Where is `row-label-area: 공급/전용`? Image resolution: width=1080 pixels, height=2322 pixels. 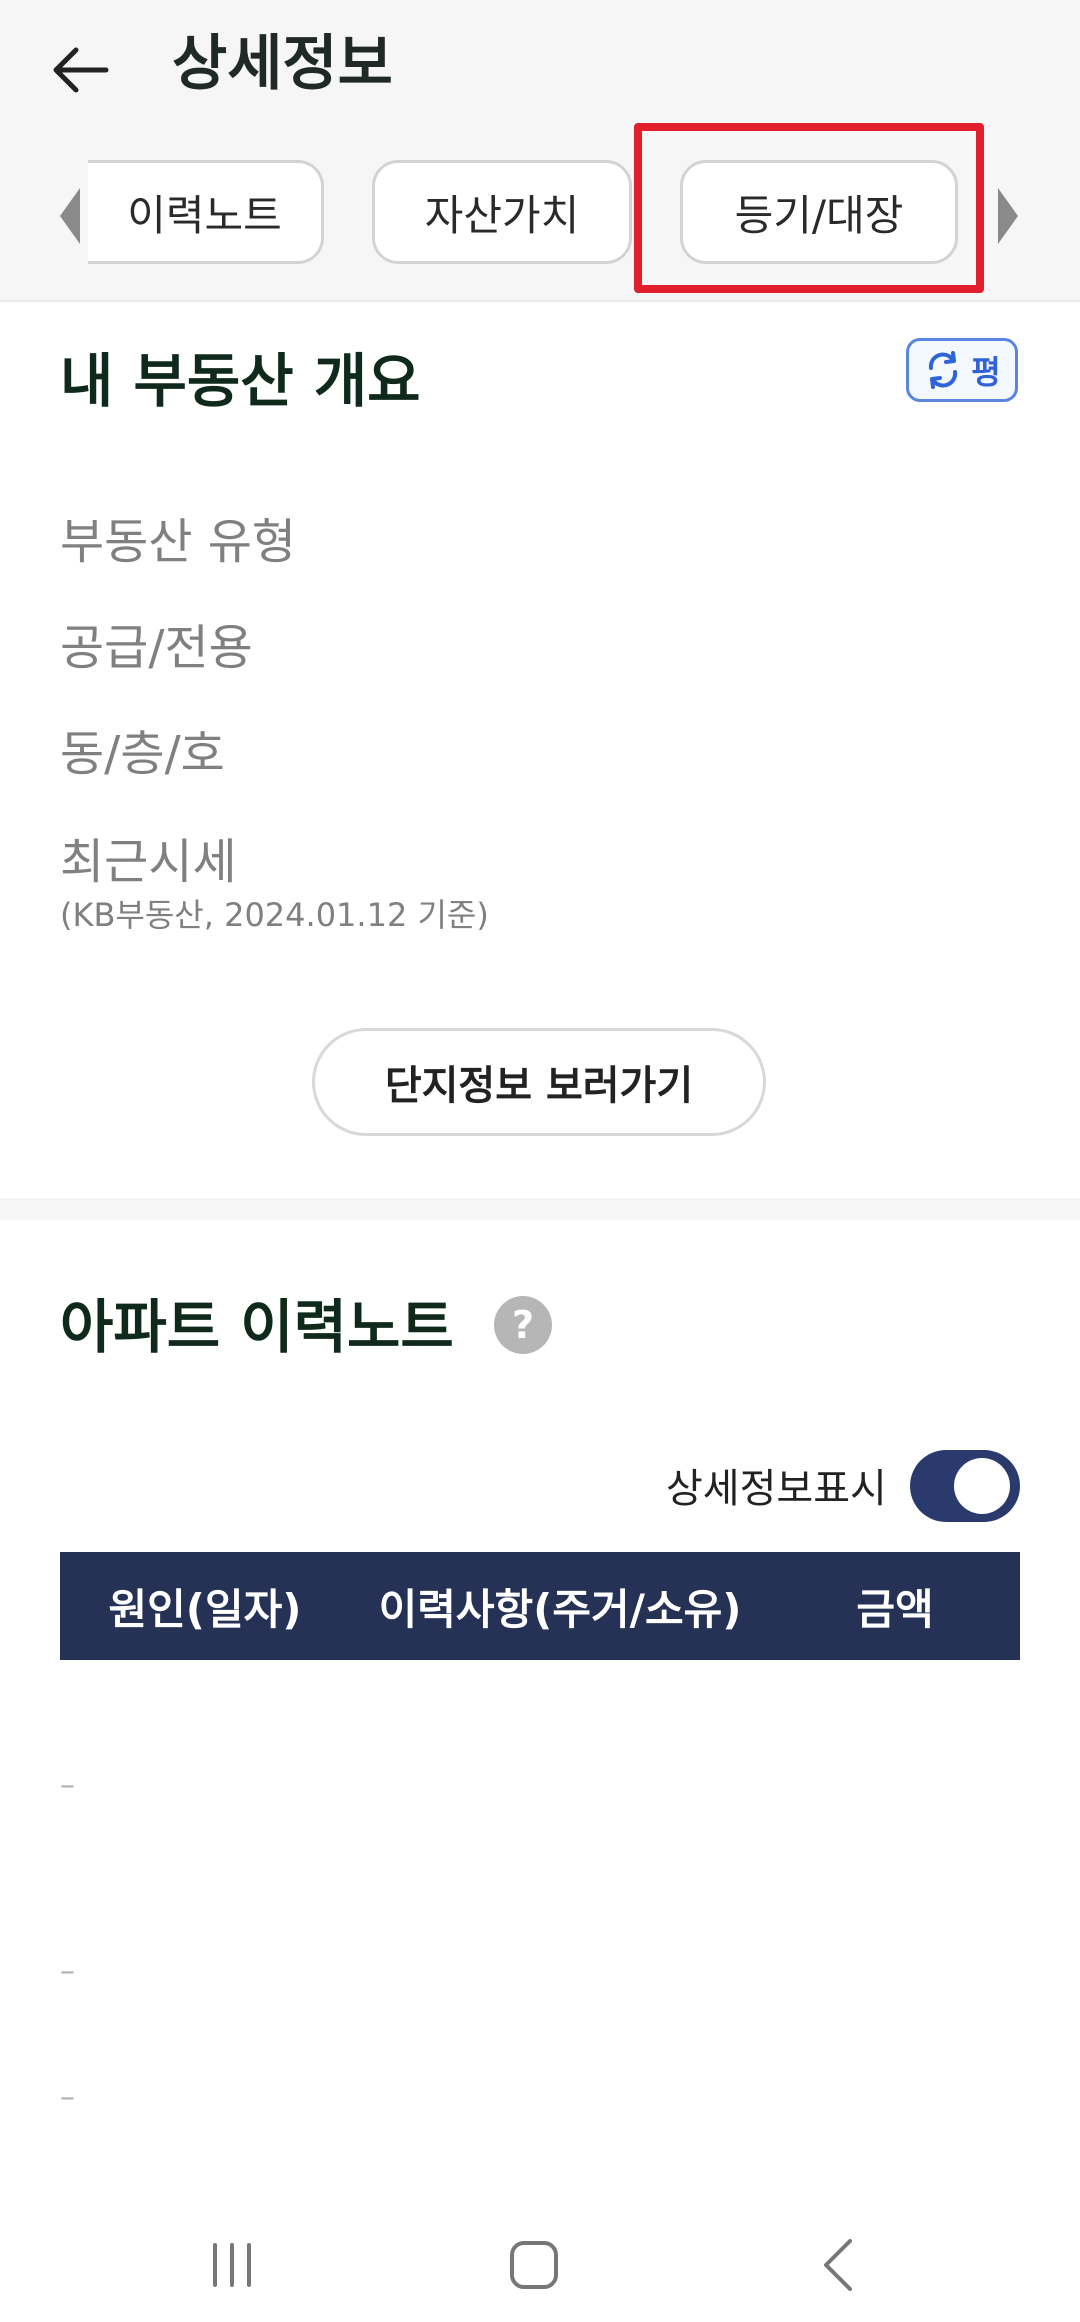 row-label-area: 공급/전용 is located at coordinates (156, 648).